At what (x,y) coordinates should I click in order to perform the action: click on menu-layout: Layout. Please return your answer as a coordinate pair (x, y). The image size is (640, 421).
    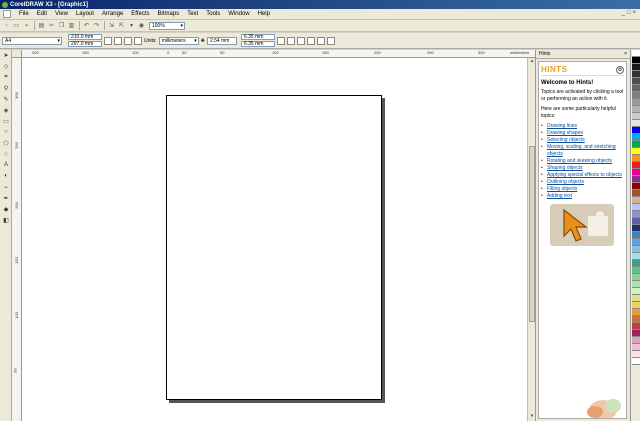
    Looking at the image, I should click on (85, 14).